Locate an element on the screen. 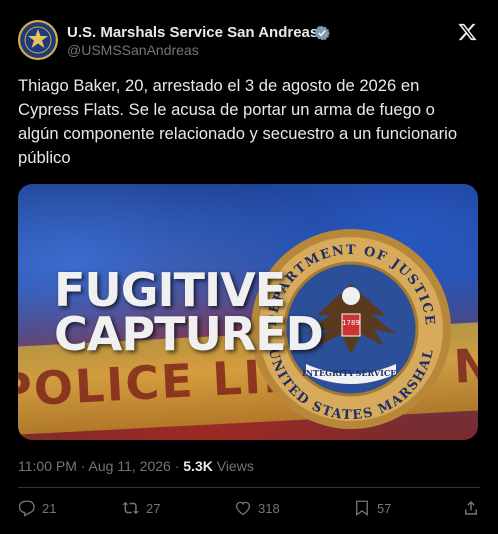 The height and width of the screenshot is (534, 498). divider is located at coordinates (249, 487).